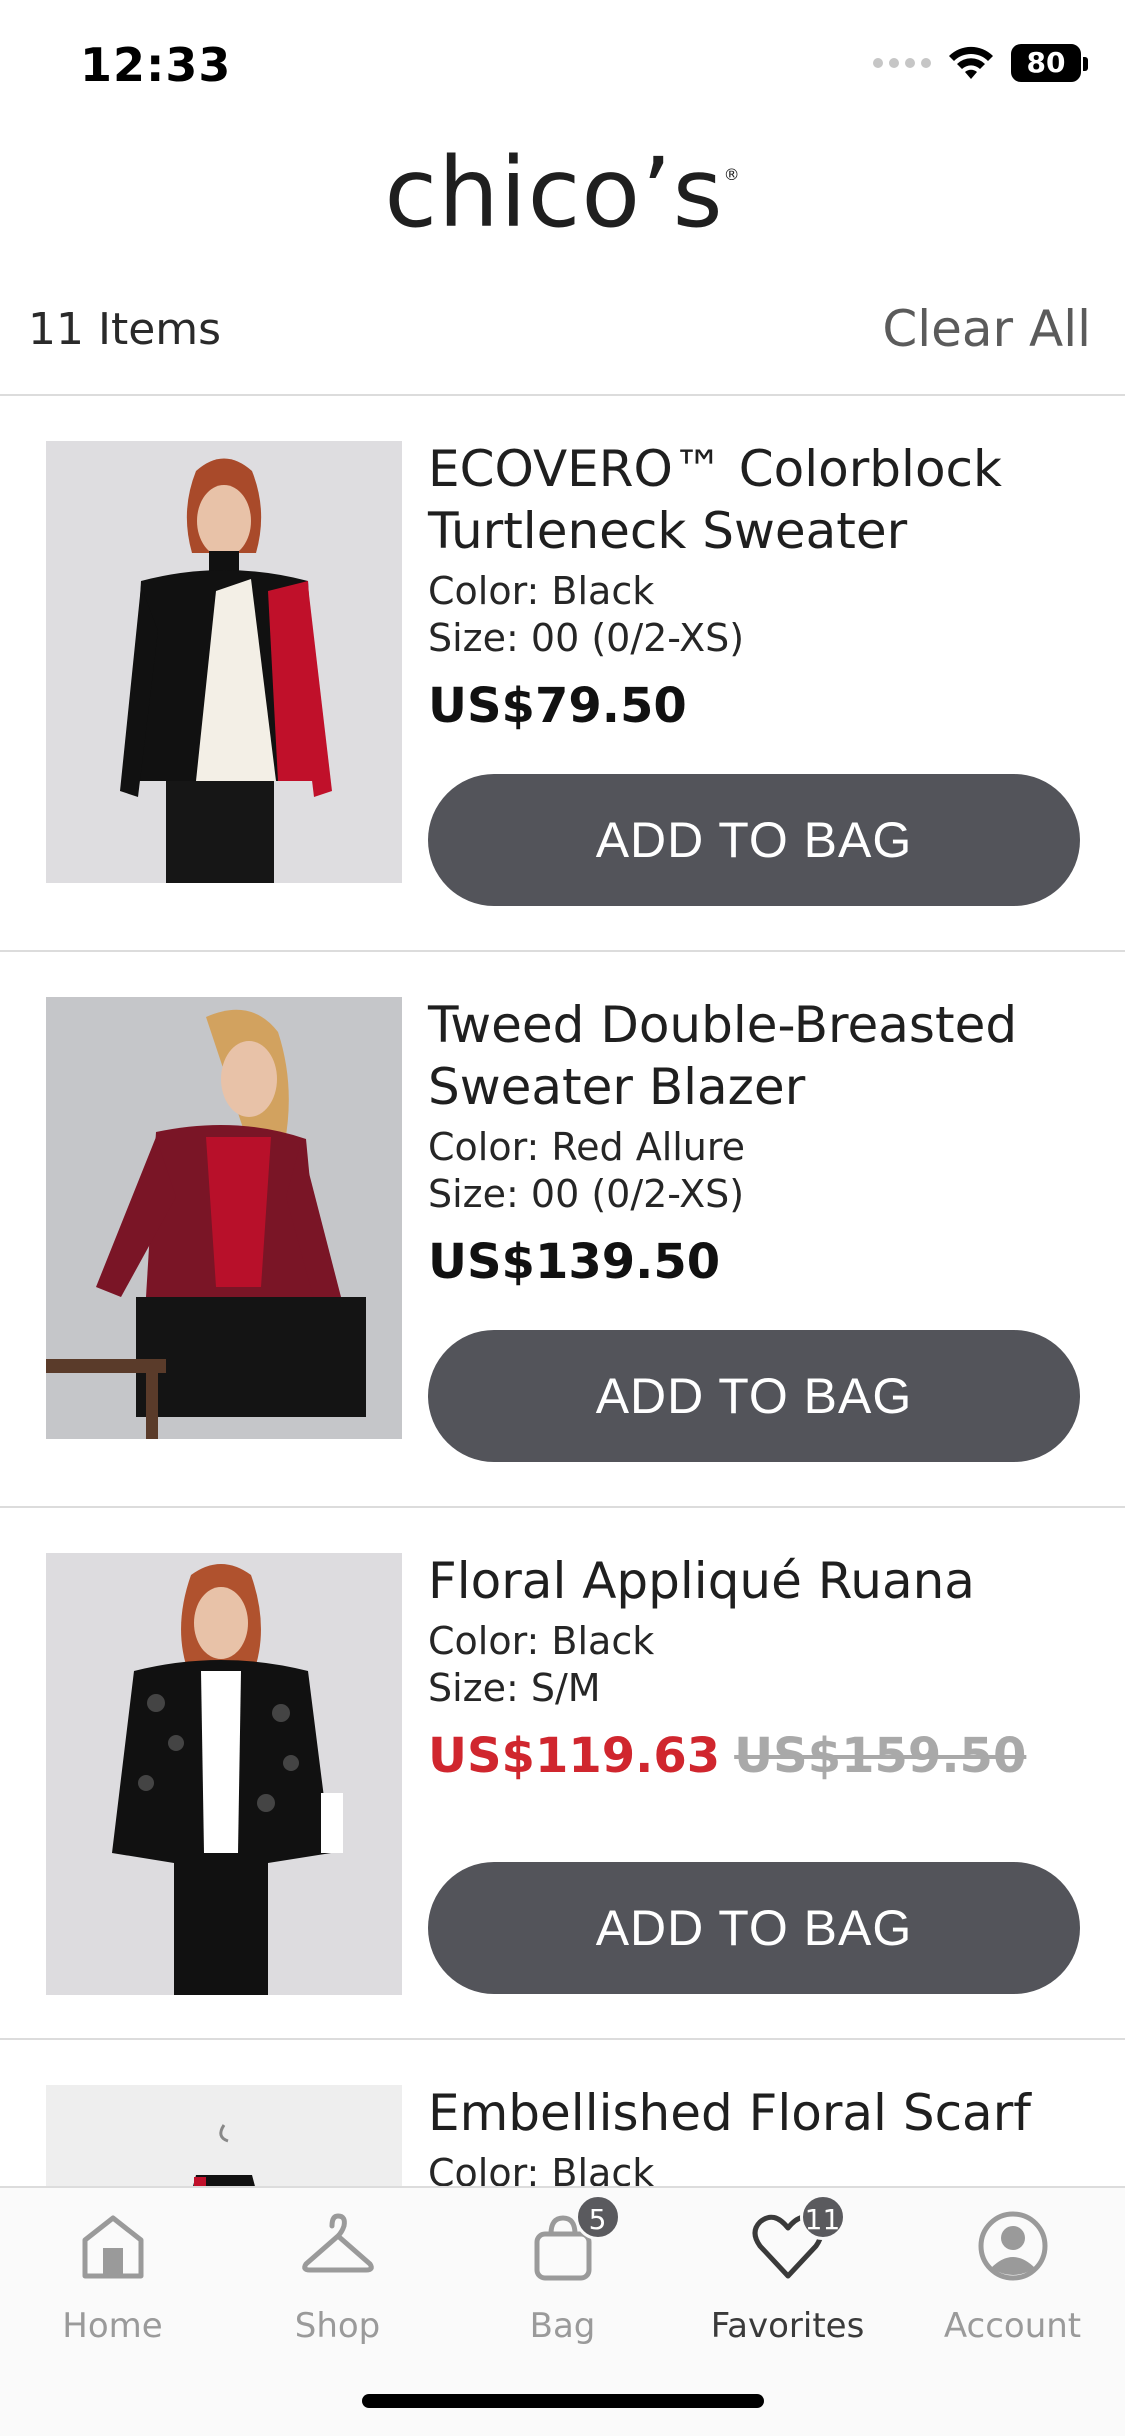 The image size is (1125, 2436). Describe the element at coordinates (113, 2246) in the screenshot. I see `home-icon` at that location.